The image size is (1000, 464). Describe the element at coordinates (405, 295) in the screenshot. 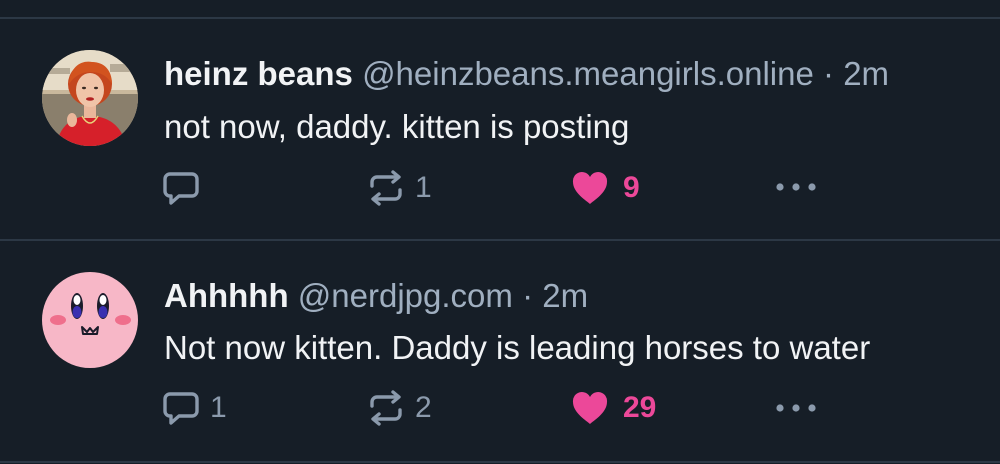

I see `user-handle: @nerdjpg.com` at that location.